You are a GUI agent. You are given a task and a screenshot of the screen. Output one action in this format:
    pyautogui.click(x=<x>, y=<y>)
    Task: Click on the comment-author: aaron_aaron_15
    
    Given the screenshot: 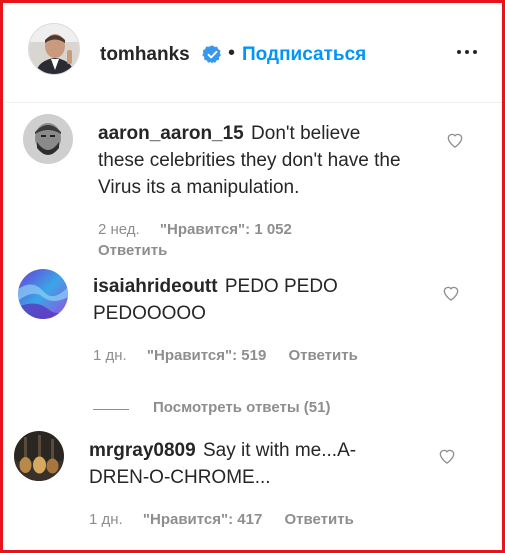 What is the action you would take?
    pyautogui.click(x=171, y=133)
    